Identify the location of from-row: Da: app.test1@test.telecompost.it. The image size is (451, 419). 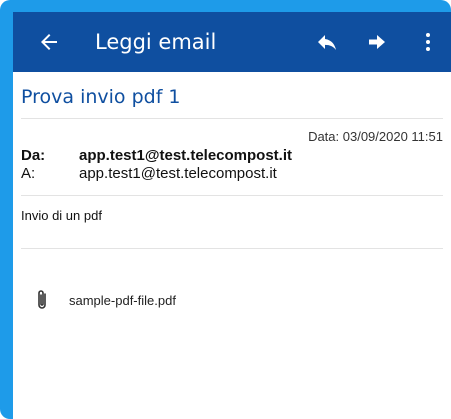
(156, 155).